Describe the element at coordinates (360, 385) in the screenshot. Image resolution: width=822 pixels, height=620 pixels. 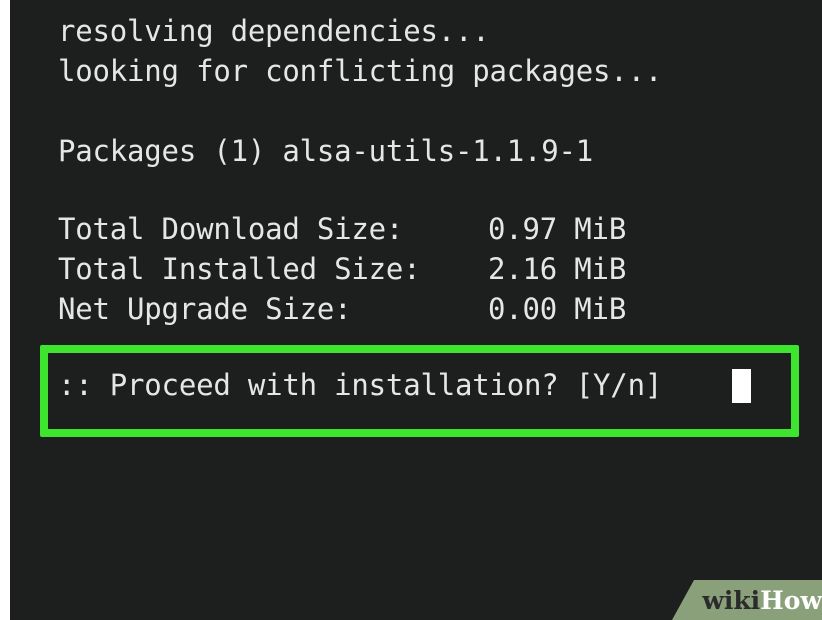
I see `install-confirm-prompt: :: Proceed with installation? [Y/n]` at that location.